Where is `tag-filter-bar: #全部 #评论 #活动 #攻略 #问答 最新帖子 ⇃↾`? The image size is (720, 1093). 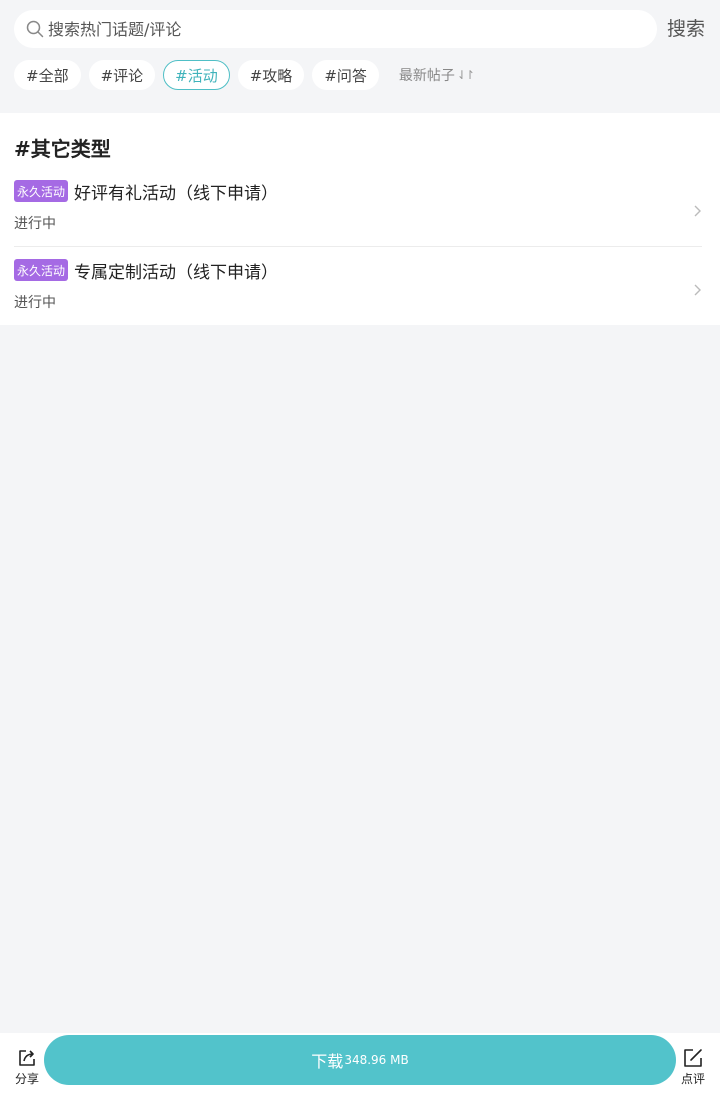
tag-filter-bar: #全部 #评论 #活动 #攻略 #问答 最新帖子 ⇃↾ is located at coordinates (244, 75).